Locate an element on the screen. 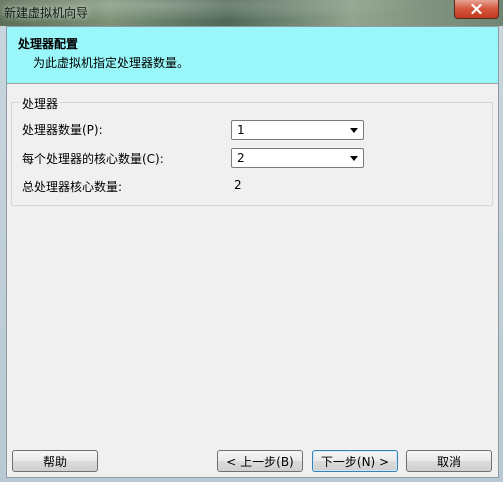 This screenshot has height=482, width=503. processor-count-label: 处理器数量(P): is located at coordinates (62, 130).